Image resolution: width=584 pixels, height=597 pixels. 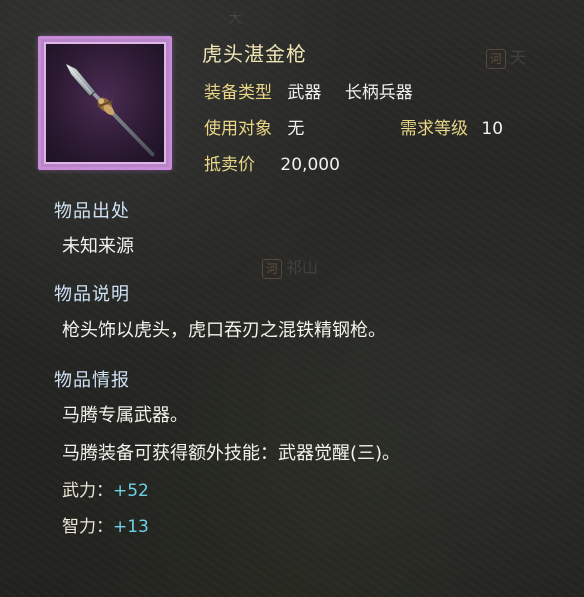 I want to click on info-line-2: 马腾装备可获得额外技能：武器觉醒(三)。, so click(x=231, y=453).